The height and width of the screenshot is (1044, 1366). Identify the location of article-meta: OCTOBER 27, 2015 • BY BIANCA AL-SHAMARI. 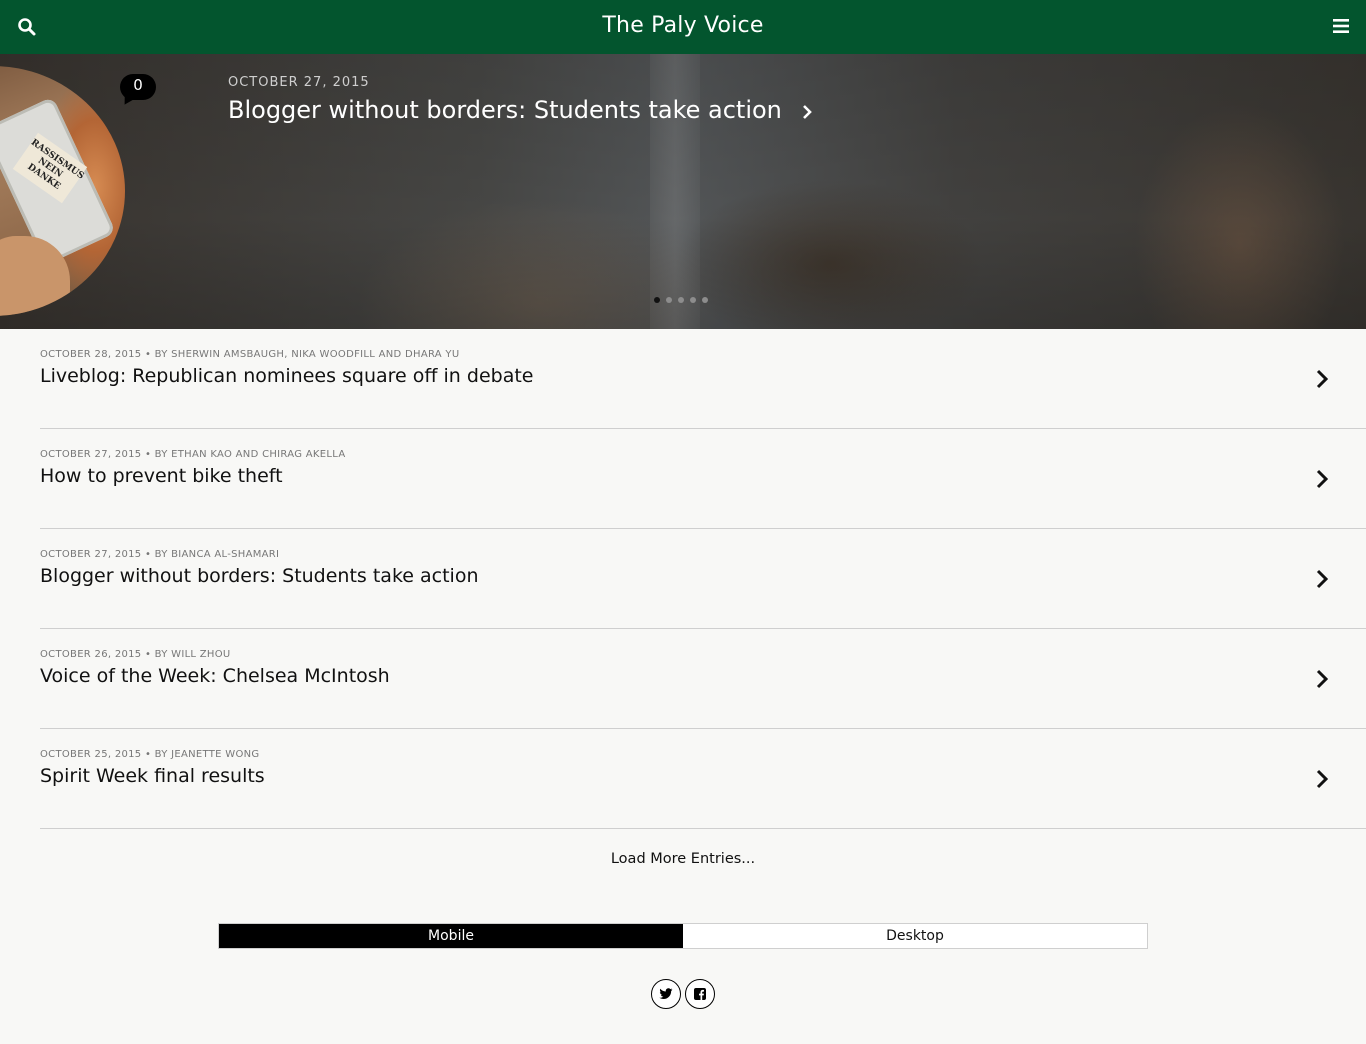
(160, 554).